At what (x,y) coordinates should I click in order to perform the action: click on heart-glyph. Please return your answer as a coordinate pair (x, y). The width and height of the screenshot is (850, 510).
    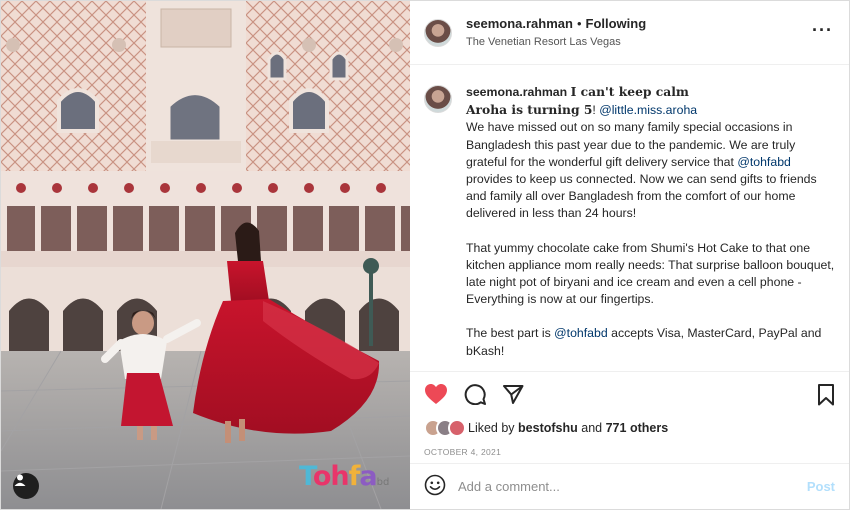
    Looking at the image, I should click on (436, 393).